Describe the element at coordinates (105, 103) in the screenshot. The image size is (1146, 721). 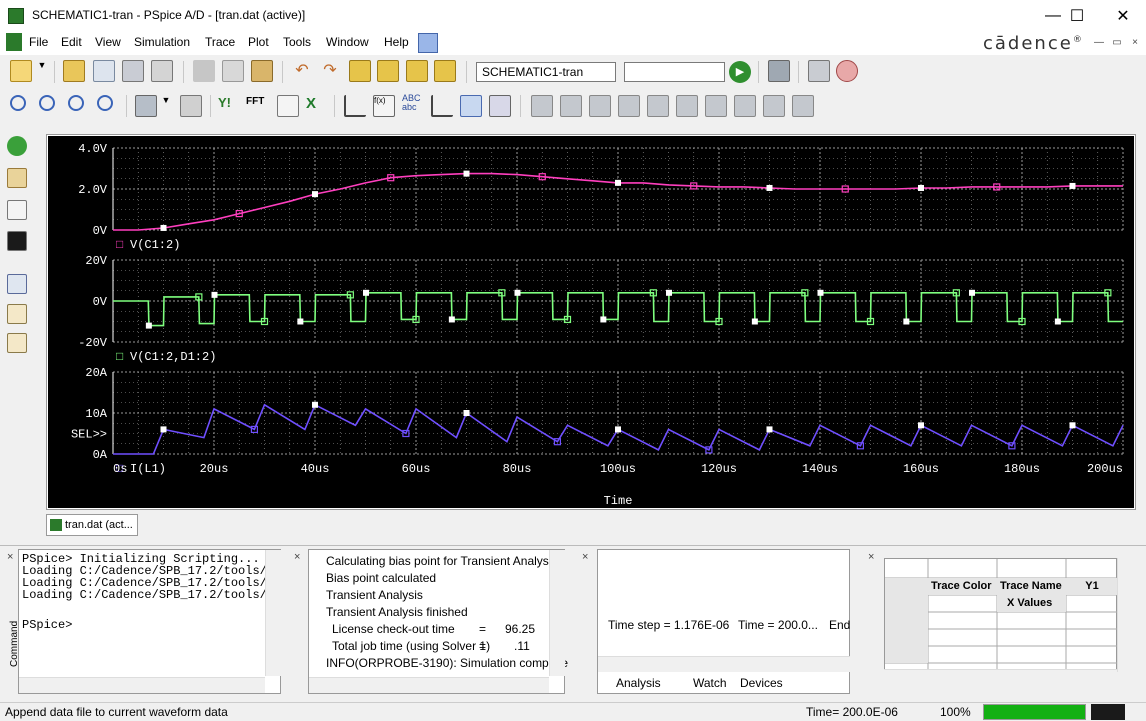
I see `zoom-fit-icon` at that location.